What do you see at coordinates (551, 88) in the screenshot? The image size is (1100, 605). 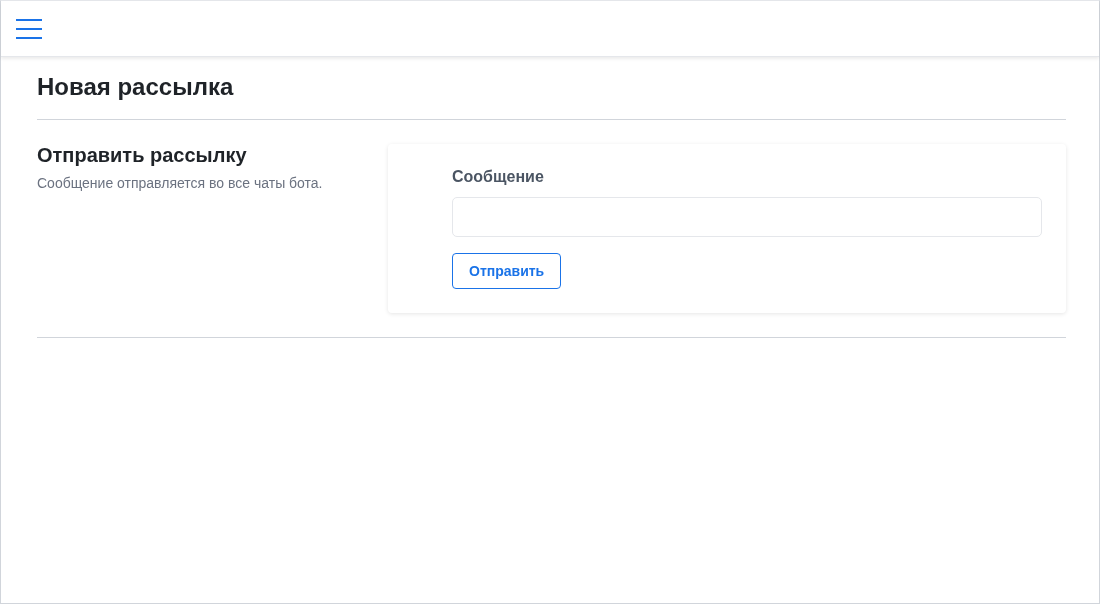 I see `page-title: Новая рассылка` at bounding box center [551, 88].